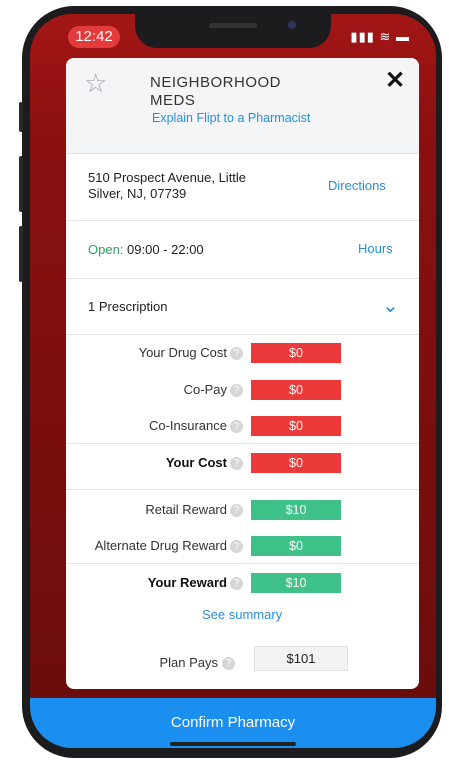 Image resolution: width=449 pixels, height=764 pixels. I want to click on speaker, so click(233, 25).